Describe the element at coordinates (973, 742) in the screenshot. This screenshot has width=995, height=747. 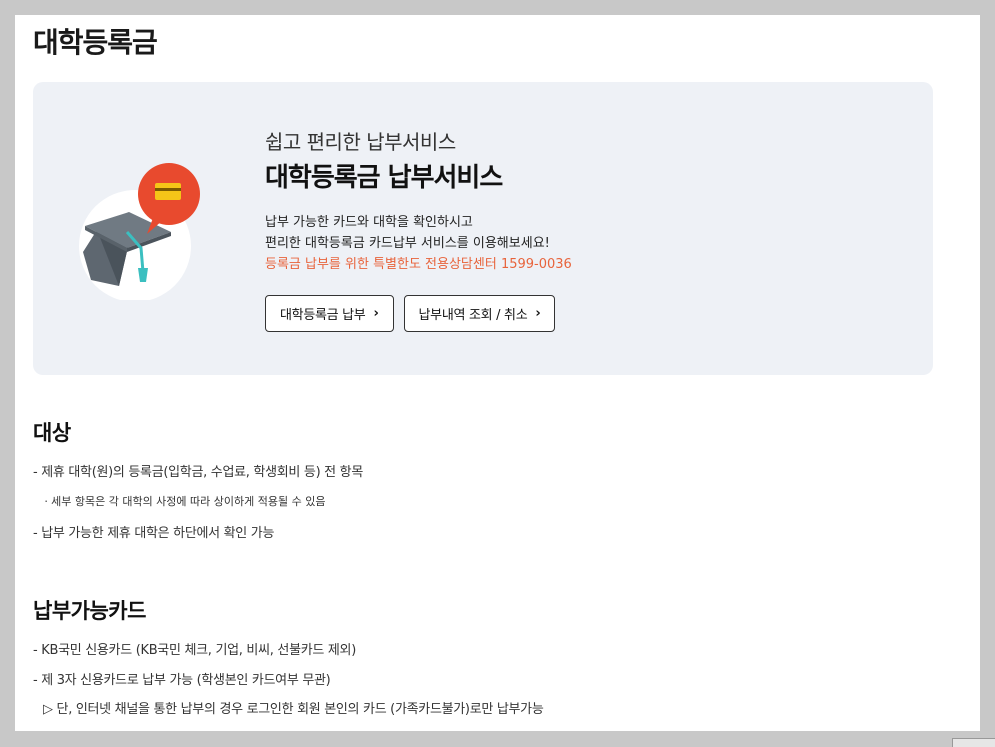
I see `window-corner` at that location.